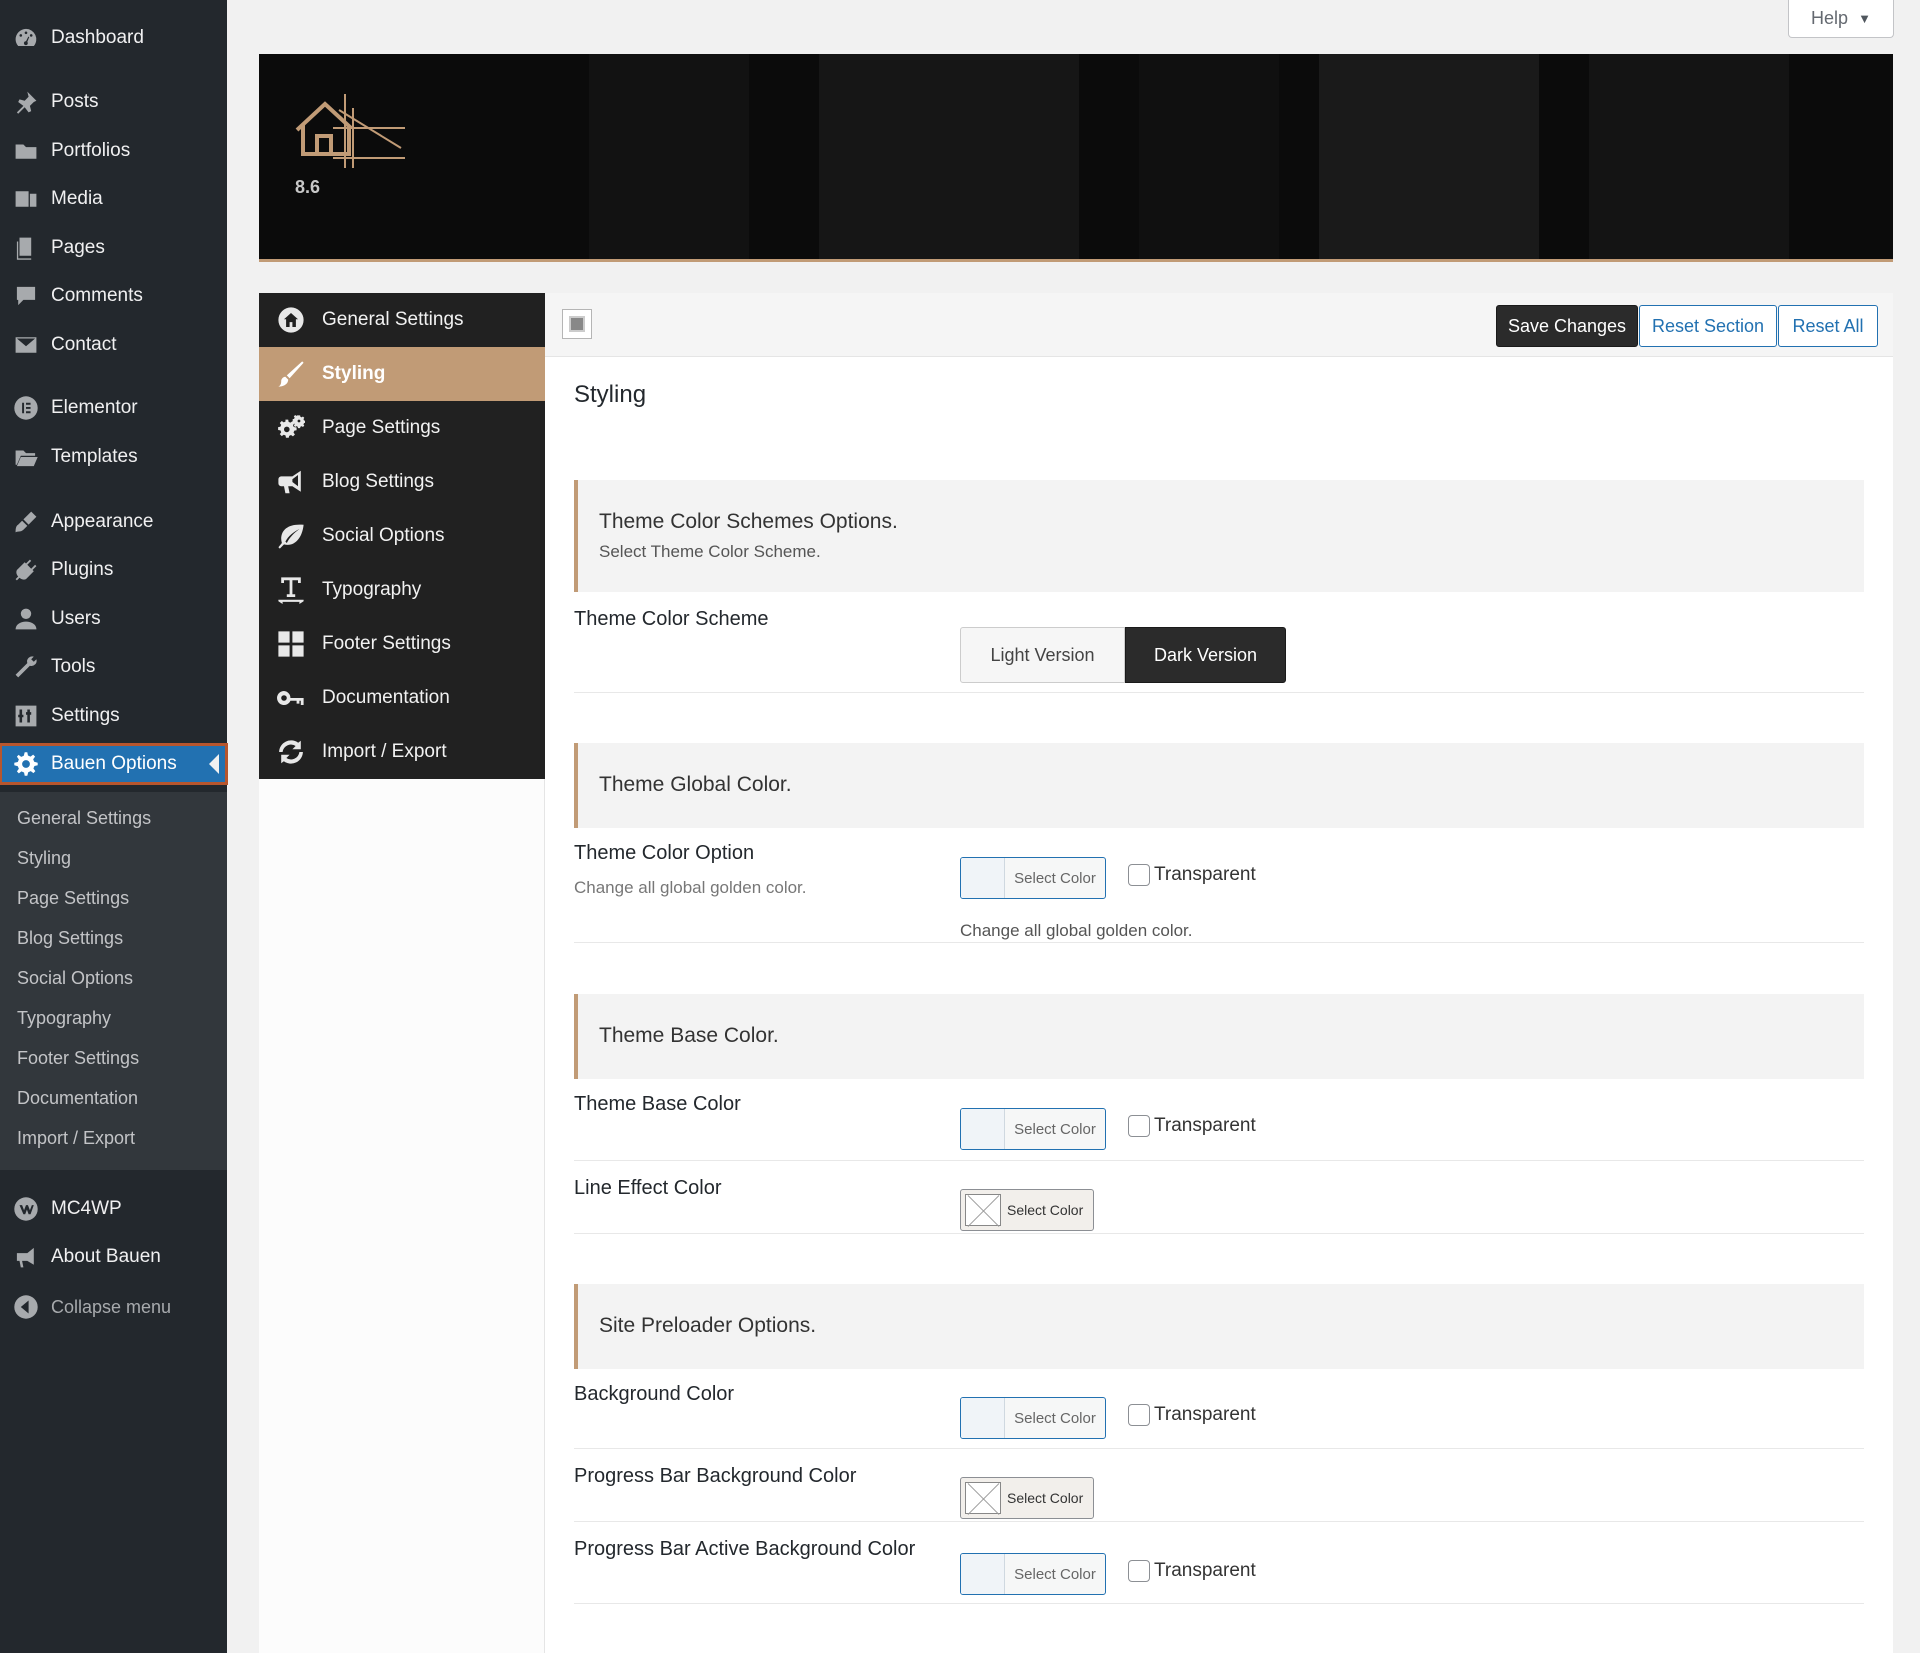 The height and width of the screenshot is (1653, 1920). I want to click on theme-banner: 8.6, so click(1076, 158).